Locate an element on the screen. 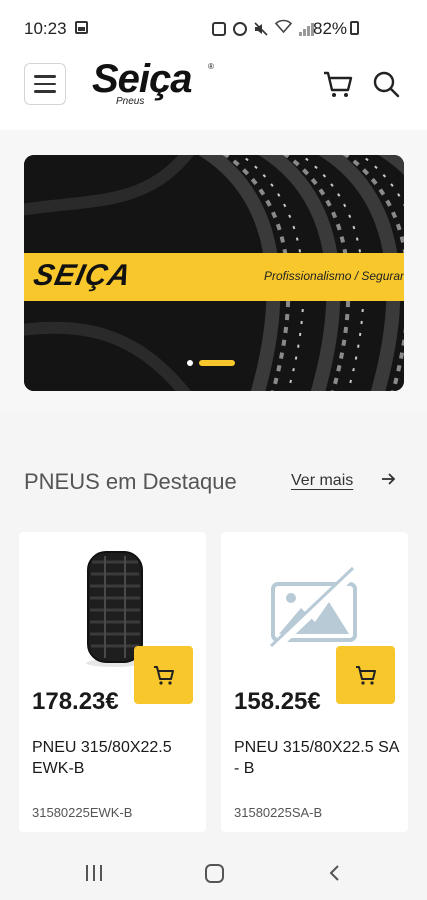 Image resolution: width=427 pixels, height=900 pixels. product-name: PNEU 315/80X22.5 EWK-B is located at coordinates (114, 758).